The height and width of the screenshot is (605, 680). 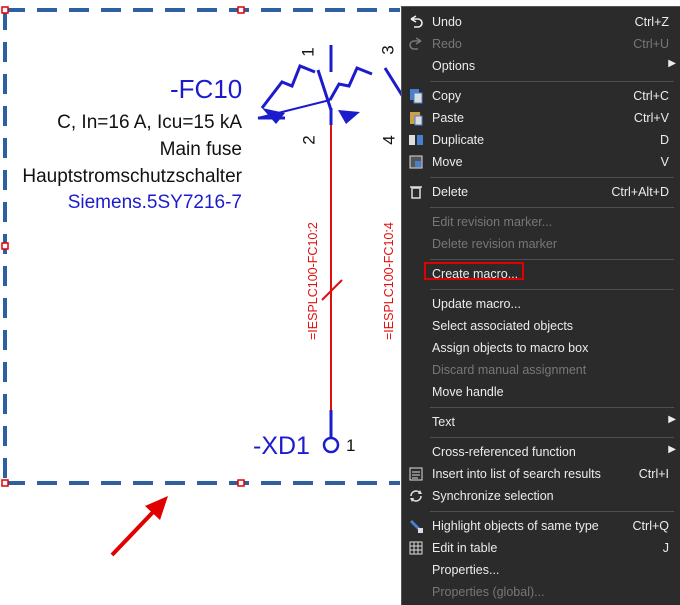 I want to click on sync-icon, so click(x=416, y=496).